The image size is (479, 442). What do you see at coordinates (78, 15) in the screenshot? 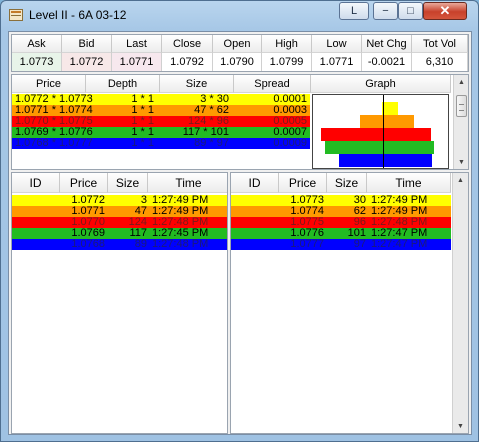
I see `window-title: Level II - 6A 03-12` at bounding box center [78, 15].